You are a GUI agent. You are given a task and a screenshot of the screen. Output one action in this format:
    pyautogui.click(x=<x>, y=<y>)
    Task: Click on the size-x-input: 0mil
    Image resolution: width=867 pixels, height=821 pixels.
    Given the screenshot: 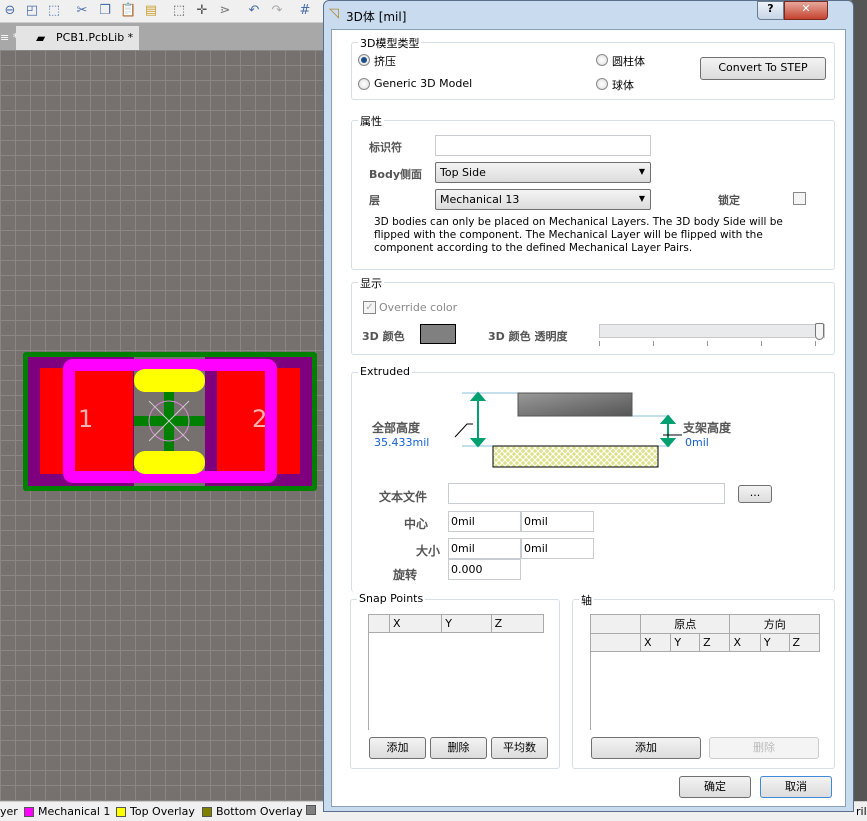 What is the action you would take?
    pyautogui.click(x=484, y=548)
    